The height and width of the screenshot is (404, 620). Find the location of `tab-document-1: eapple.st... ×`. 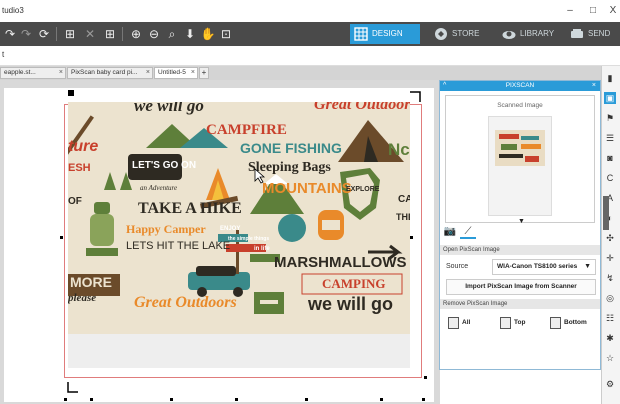

tab-document-1: eapple.st... × is located at coordinates (33, 73).